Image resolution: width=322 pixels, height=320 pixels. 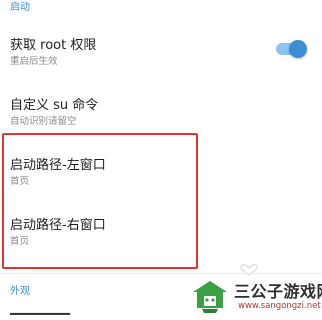 What do you see at coordinates (279, 306) in the screenshot?
I see `watermark-url: www.sangongzi.net` at bounding box center [279, 306].